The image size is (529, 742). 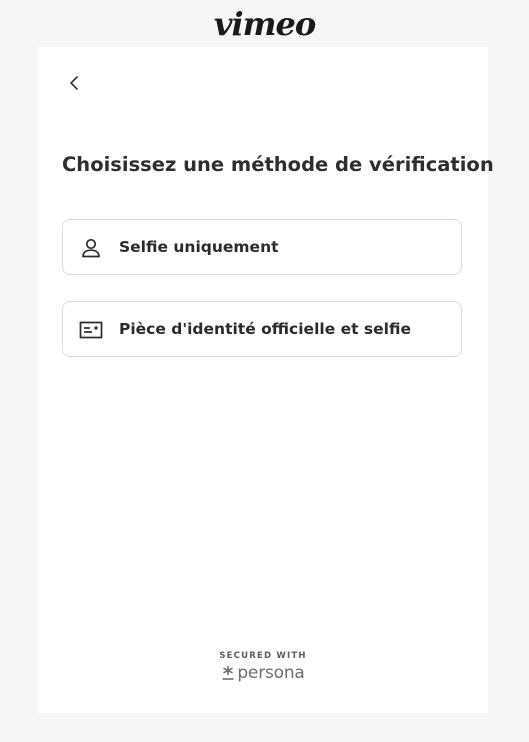 I want to click on id-card-icon, so click(x=91, y=330).